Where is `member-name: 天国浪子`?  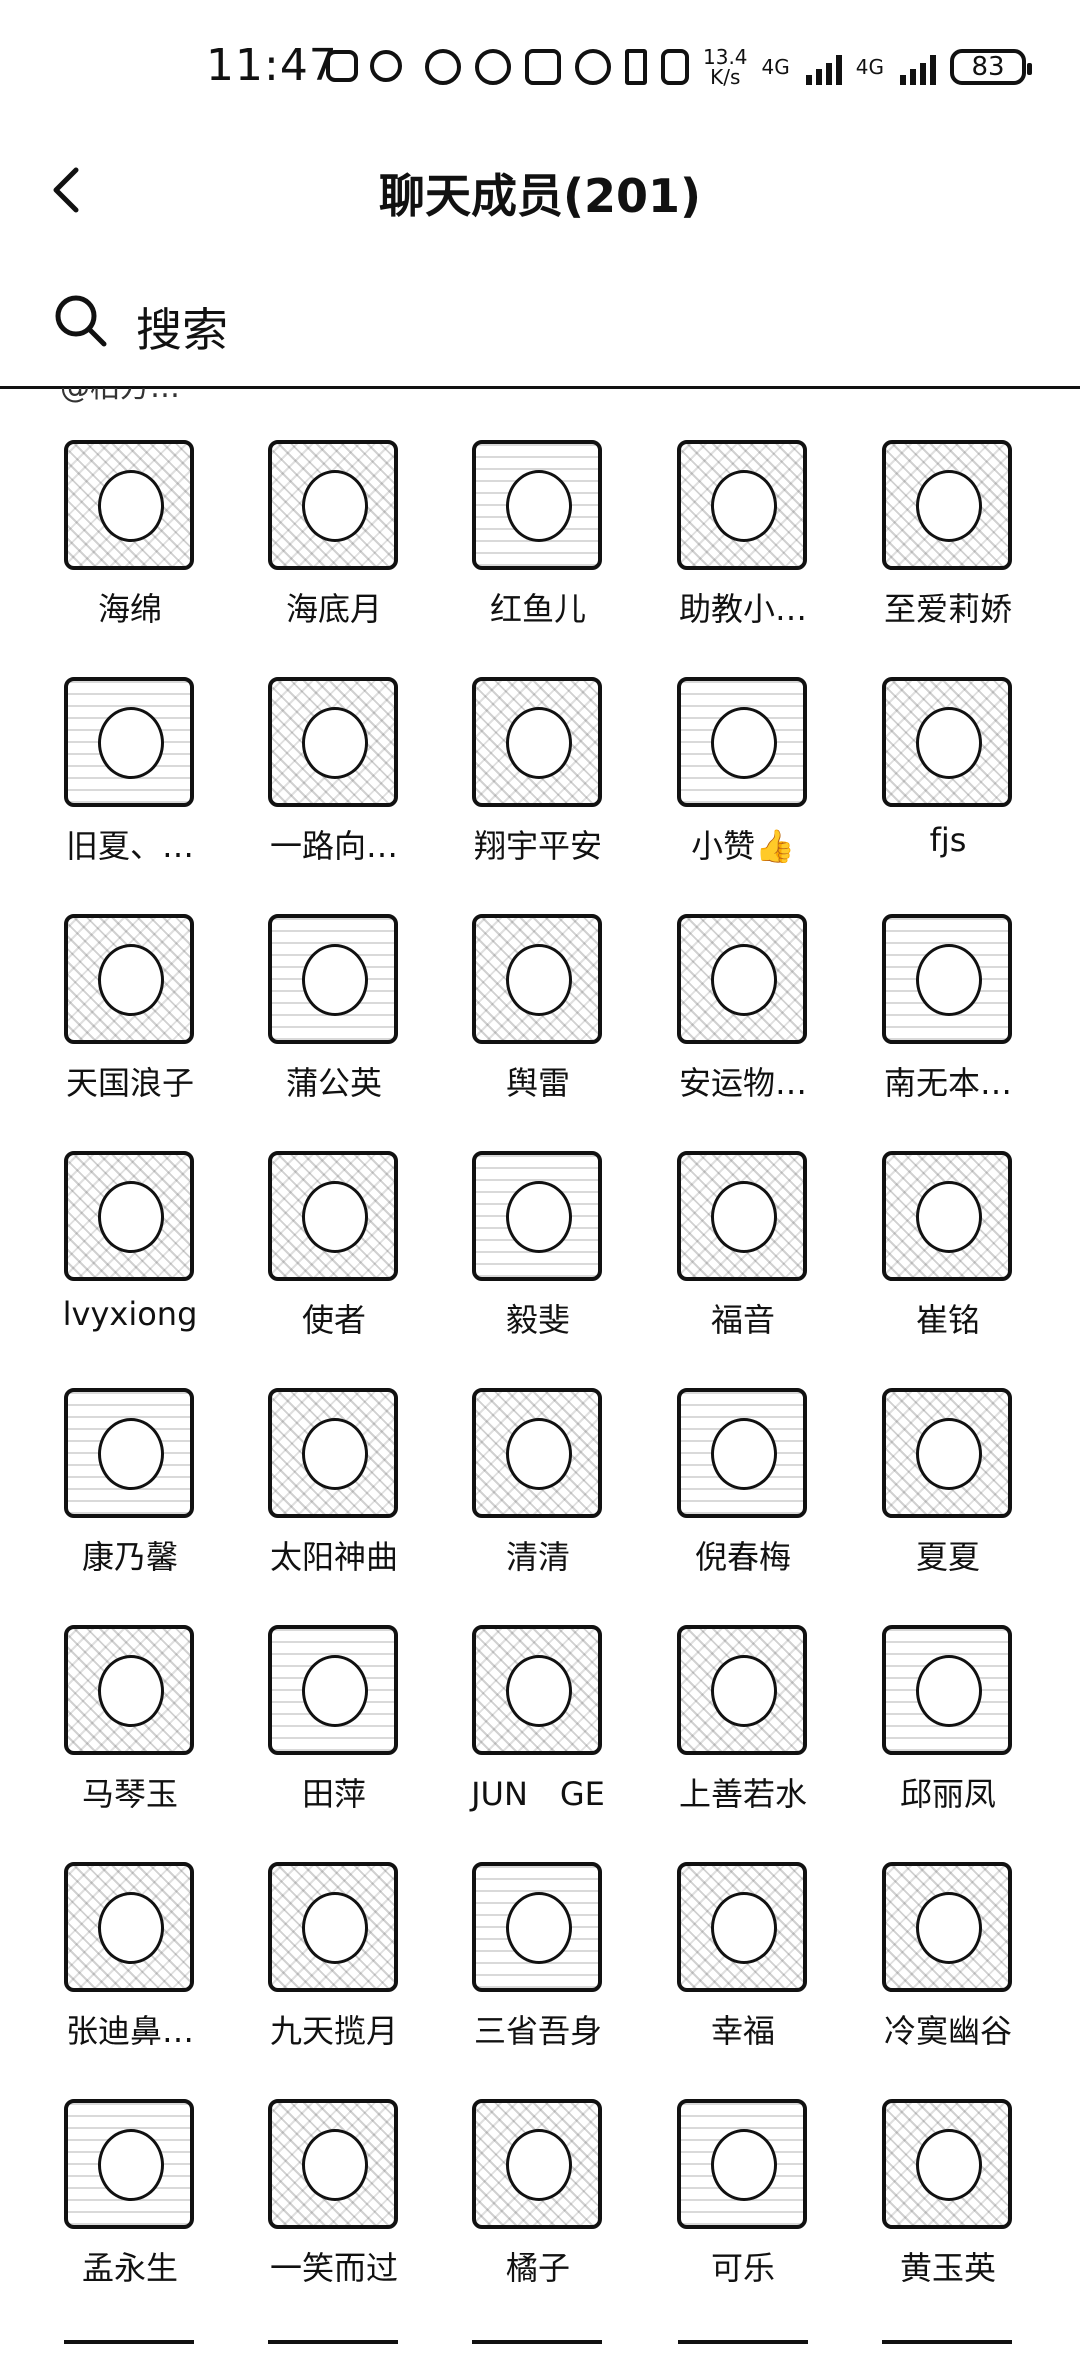 member-name: 天国浪子 is located at coordinates (129, 1083).